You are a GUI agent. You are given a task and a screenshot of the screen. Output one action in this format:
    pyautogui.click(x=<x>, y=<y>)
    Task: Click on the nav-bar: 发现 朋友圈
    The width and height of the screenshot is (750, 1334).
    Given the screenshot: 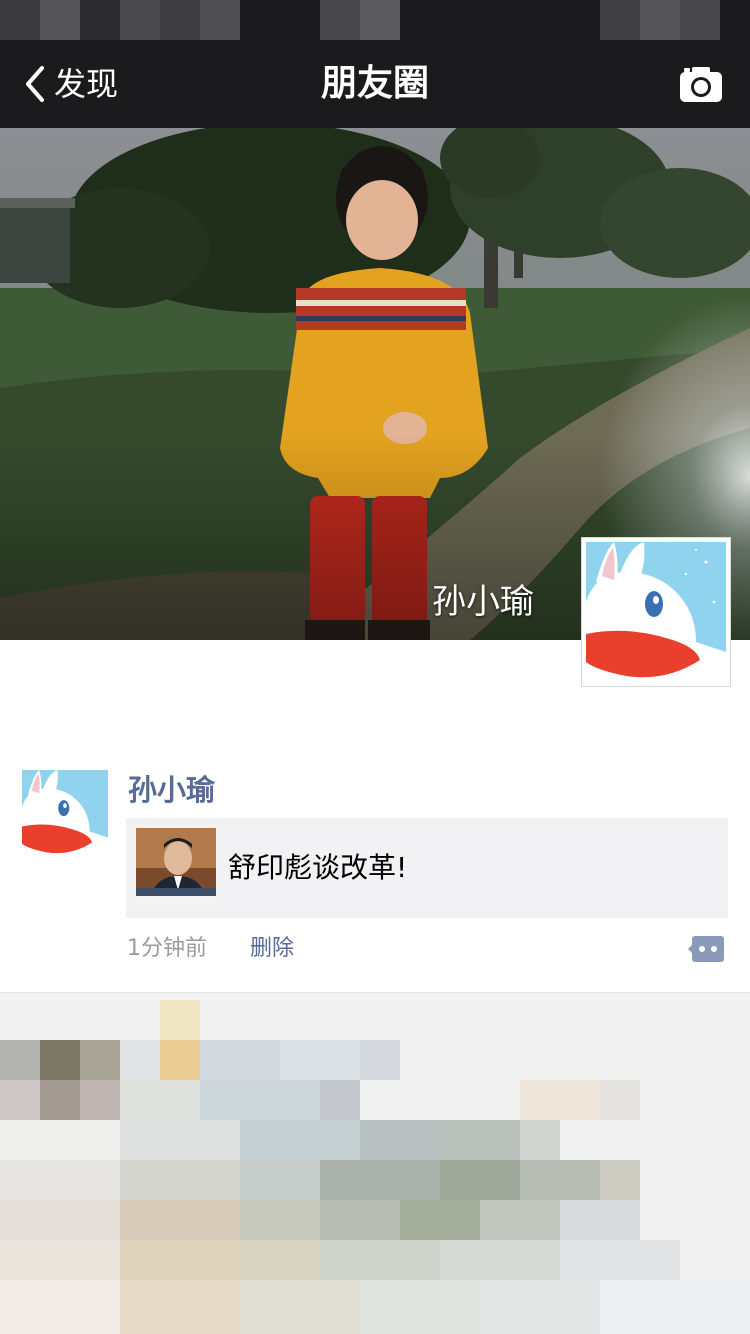 What is the action you would take?
    pyautogui.click(x=375, y=84)
    